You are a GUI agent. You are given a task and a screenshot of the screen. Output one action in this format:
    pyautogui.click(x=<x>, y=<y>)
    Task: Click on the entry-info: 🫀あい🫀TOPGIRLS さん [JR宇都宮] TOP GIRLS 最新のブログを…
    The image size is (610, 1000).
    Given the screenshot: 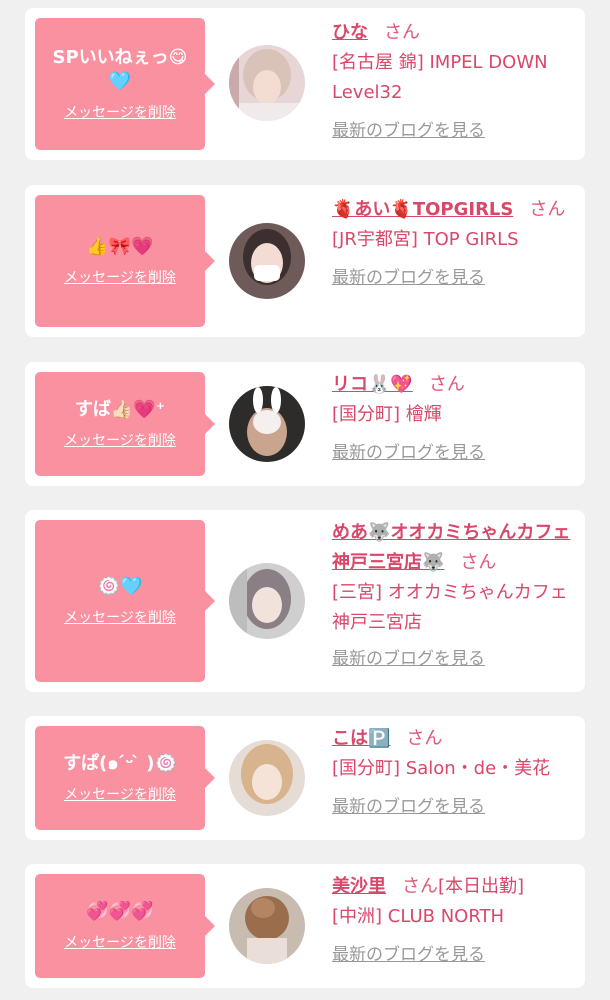 What is the action you would take?
    pyautogui.click(x=452, y=244)
    